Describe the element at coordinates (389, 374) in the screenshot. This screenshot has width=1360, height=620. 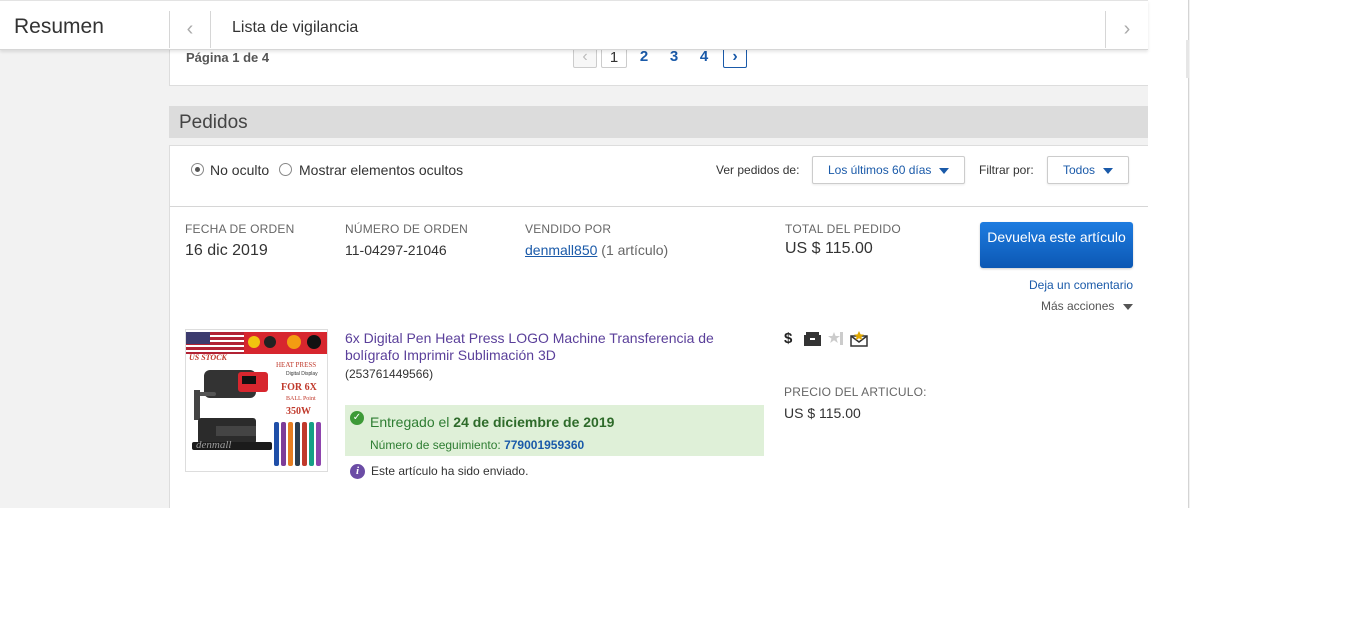
I see `item-id: (253761449566)` at that location.